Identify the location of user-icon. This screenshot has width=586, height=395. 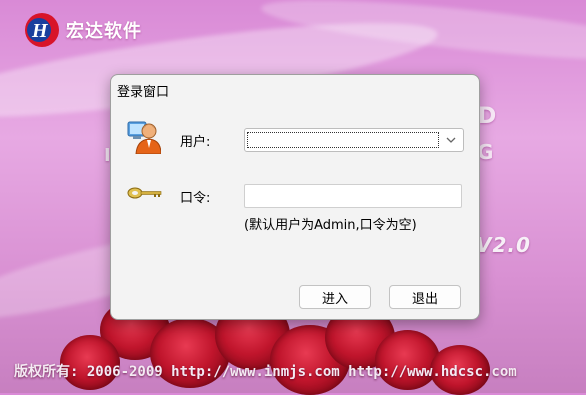
(144, 137).